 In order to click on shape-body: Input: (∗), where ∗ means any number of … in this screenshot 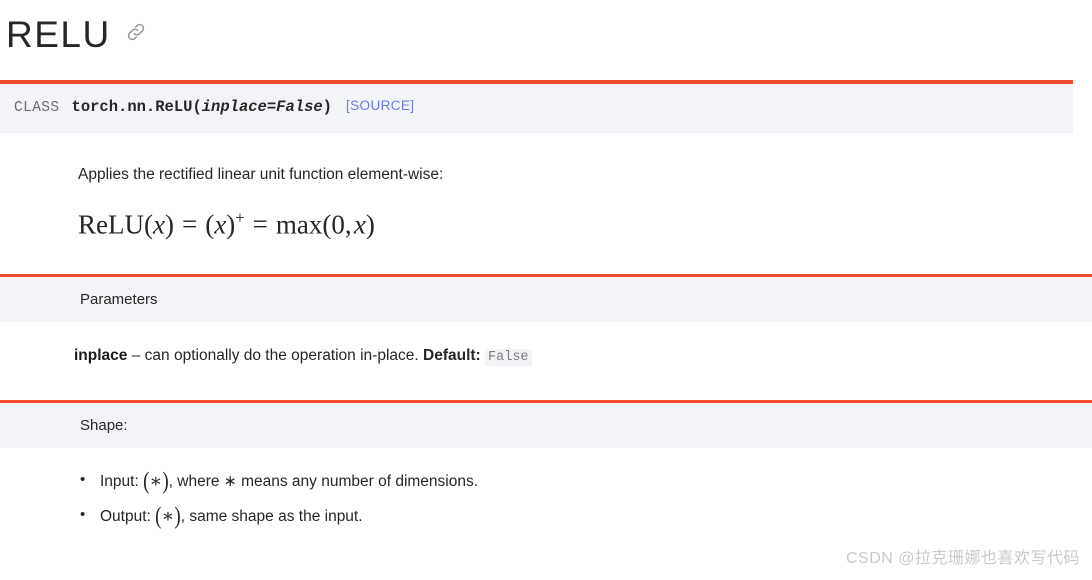, I will do `click(546, 488)`.